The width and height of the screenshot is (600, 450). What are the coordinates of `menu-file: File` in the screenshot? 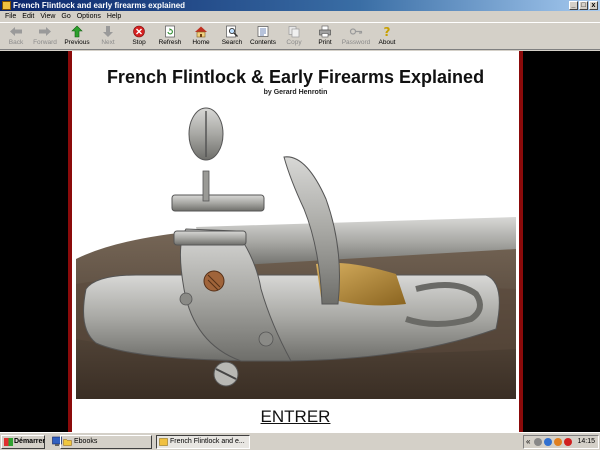 It's located at (10, 16).